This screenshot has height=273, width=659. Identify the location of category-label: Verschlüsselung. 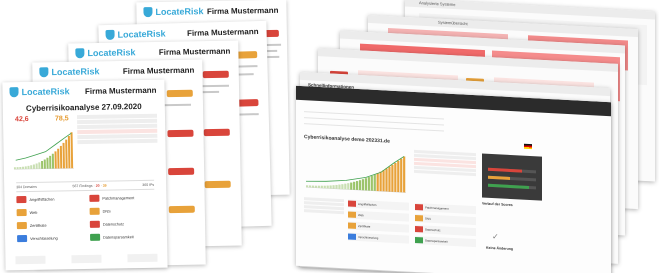
(44, 238).